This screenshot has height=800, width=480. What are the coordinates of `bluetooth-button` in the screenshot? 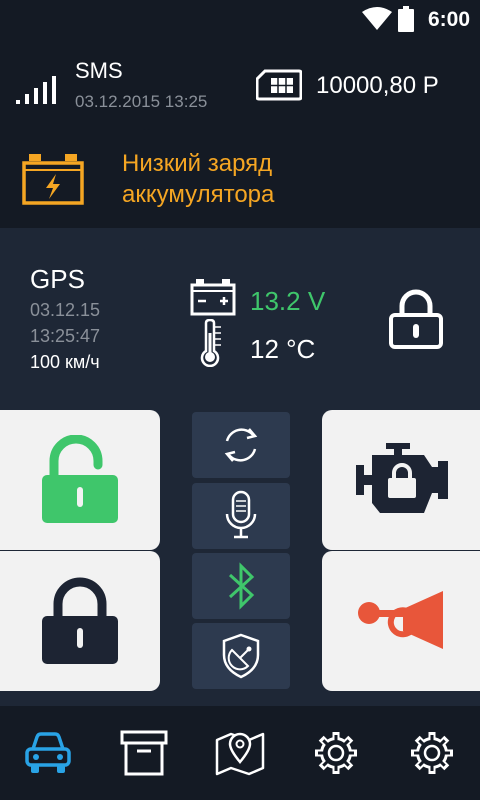 It's located at (241, 586).